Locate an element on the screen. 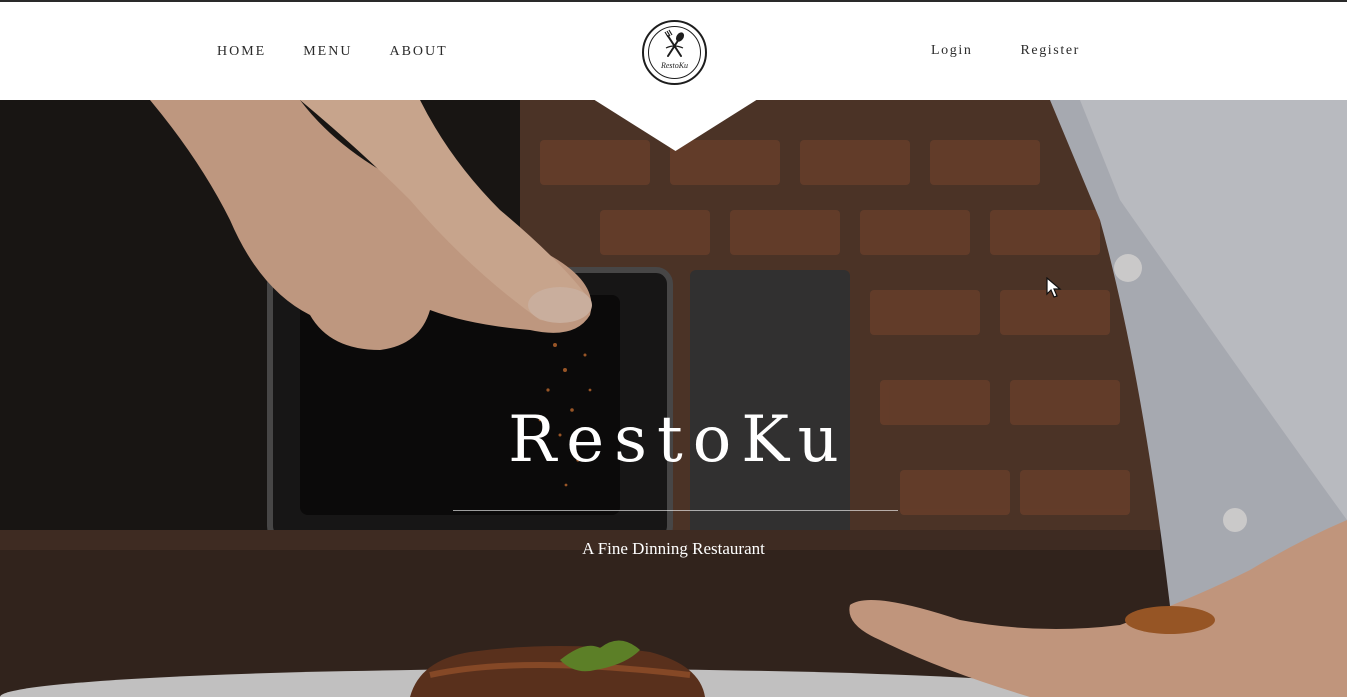 Image resolution: width=1347 pixels, height=697 pixels. hero-title: RestoKu is located at coordinates (678, 440).